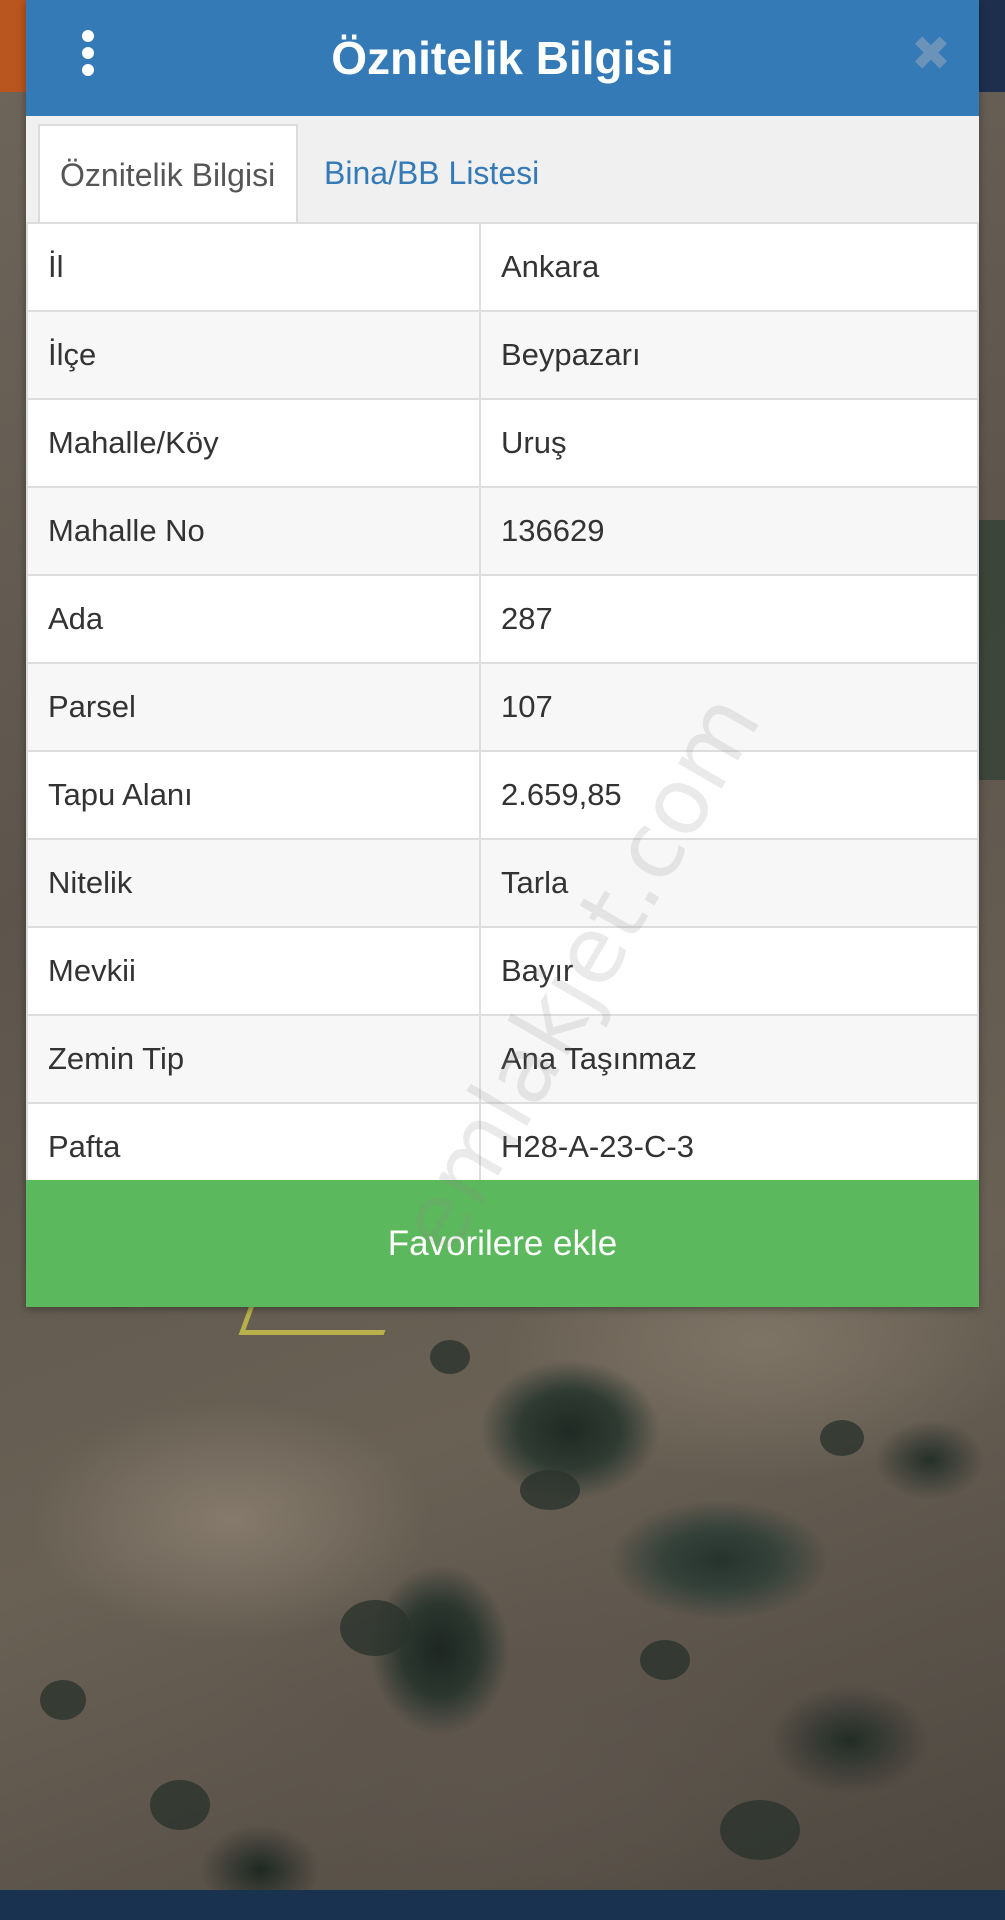  I want to click on tab-bar: Öznitelik Bilgisi Bina/BB Listesi, so click(502, 170).